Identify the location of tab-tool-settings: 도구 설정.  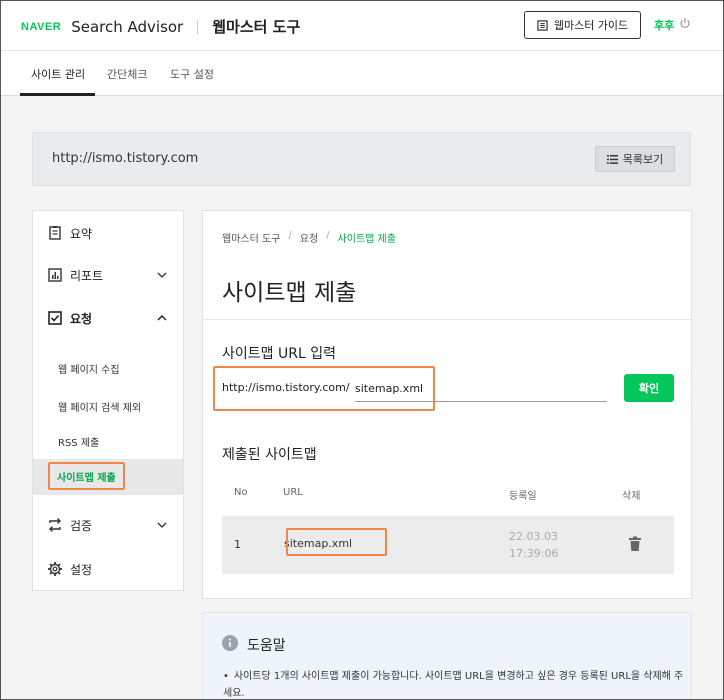
(192, 74).